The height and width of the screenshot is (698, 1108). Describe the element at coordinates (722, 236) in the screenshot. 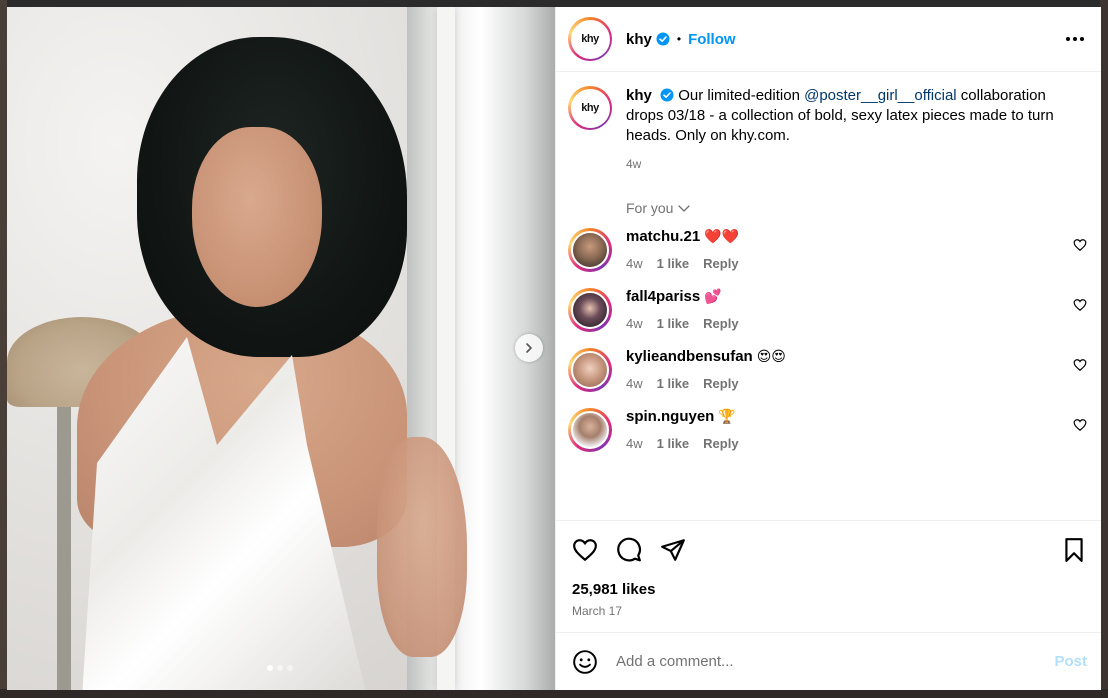

I see `comment-text: ❤️❤️` at that location.